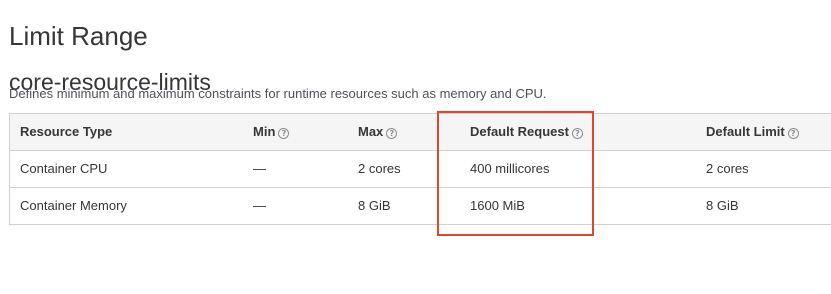 This screenshot has width=831, height=294. What do you see at coordinates (64, 168) in the screenshot?
I see `cell-resource-type: Container CPU` at bounding box center [64, 168].